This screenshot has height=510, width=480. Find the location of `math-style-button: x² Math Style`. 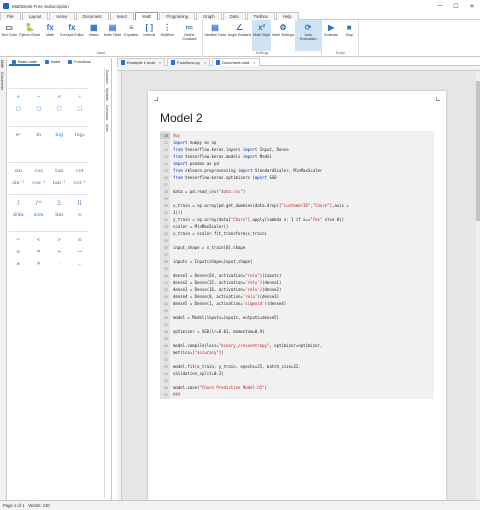

math-style-button: x² Math Style is located at coordinates (262, 35).